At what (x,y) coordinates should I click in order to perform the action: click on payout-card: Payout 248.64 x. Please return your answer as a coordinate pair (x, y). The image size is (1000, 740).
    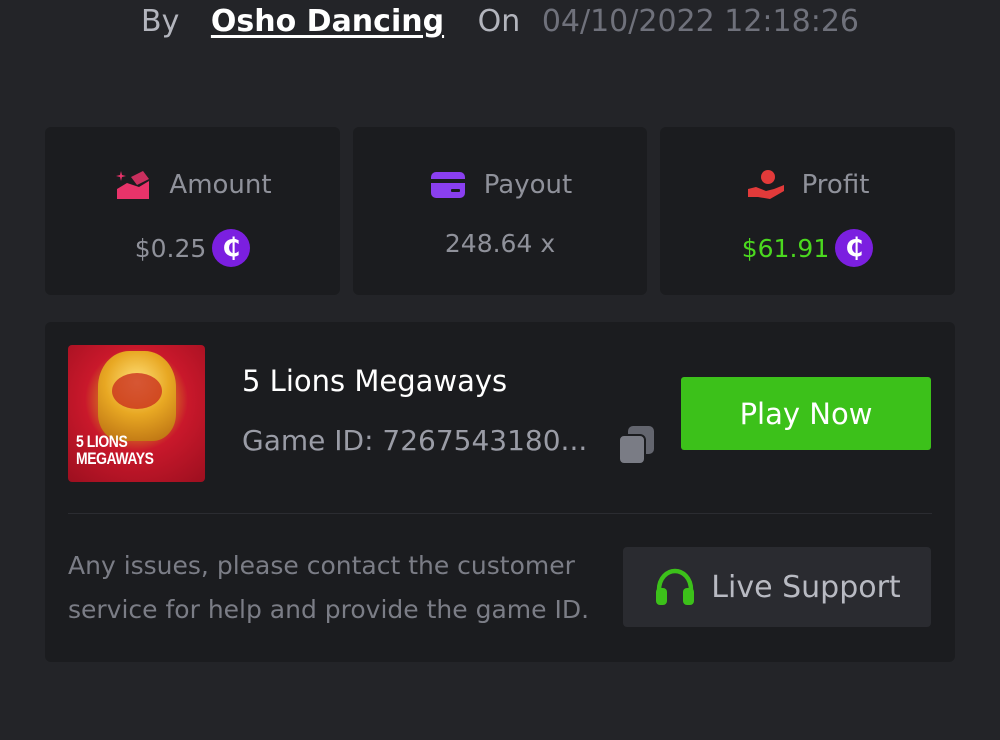
    Looking at the image, I should click on (500, 211).